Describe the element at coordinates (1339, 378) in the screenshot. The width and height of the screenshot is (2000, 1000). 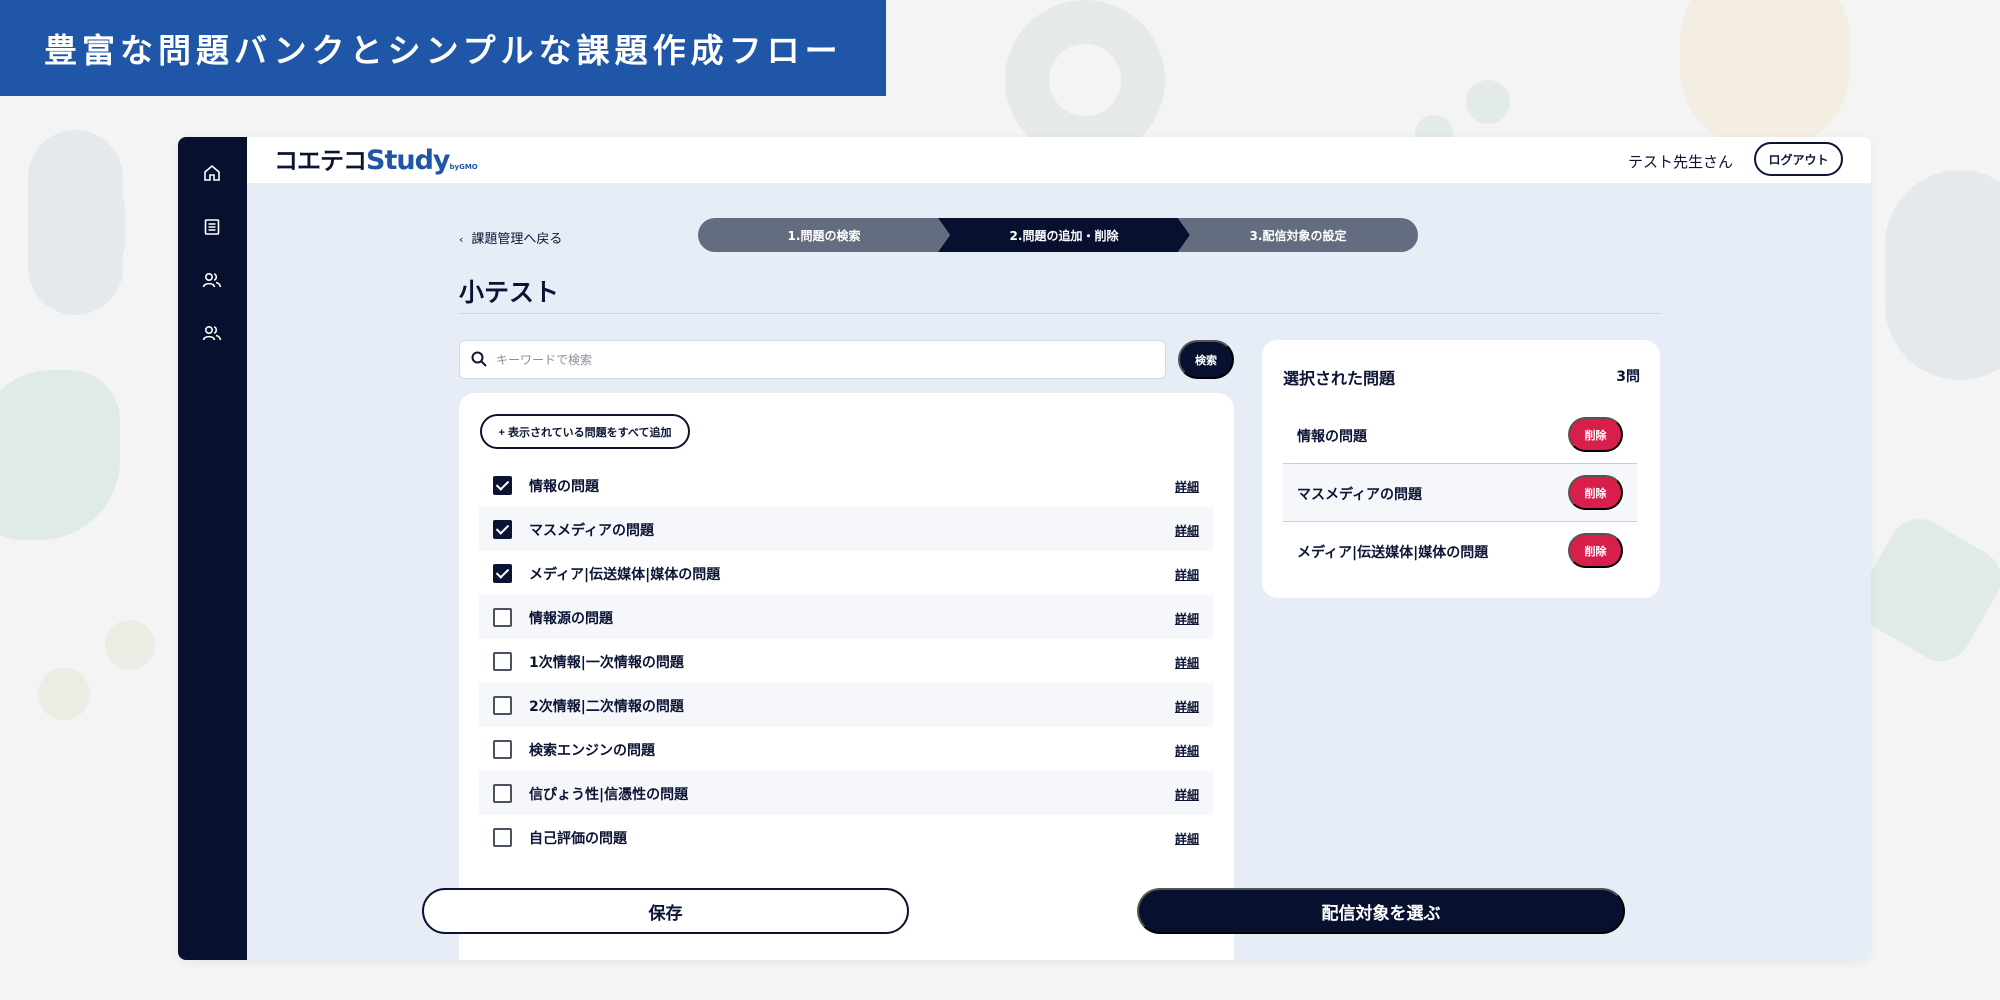
I see `selected-title: 選択された問題` at that location.